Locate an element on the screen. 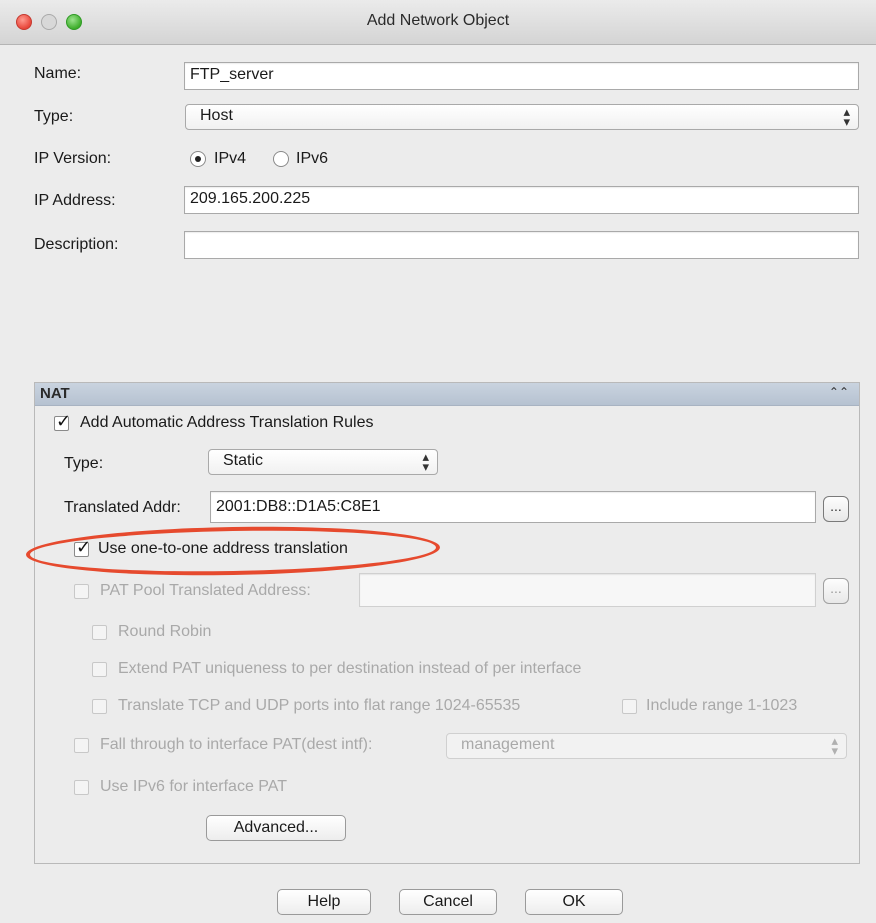  ip-address-field: 209.165.200.225 is located at coordinates (521, 200).